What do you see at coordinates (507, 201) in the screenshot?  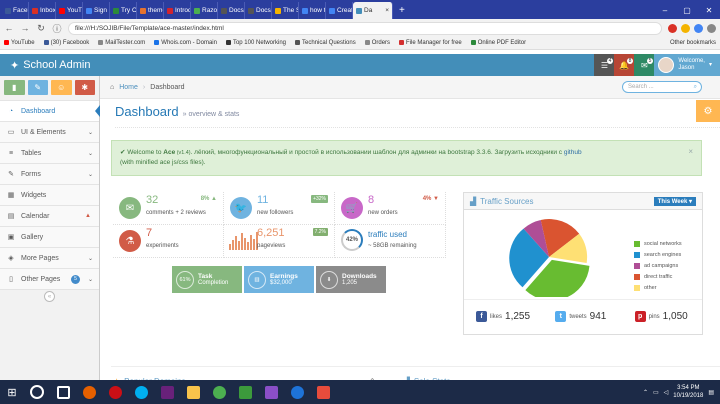 I see `widget-title: Traffic Sources` at bounding box center [507, 201].